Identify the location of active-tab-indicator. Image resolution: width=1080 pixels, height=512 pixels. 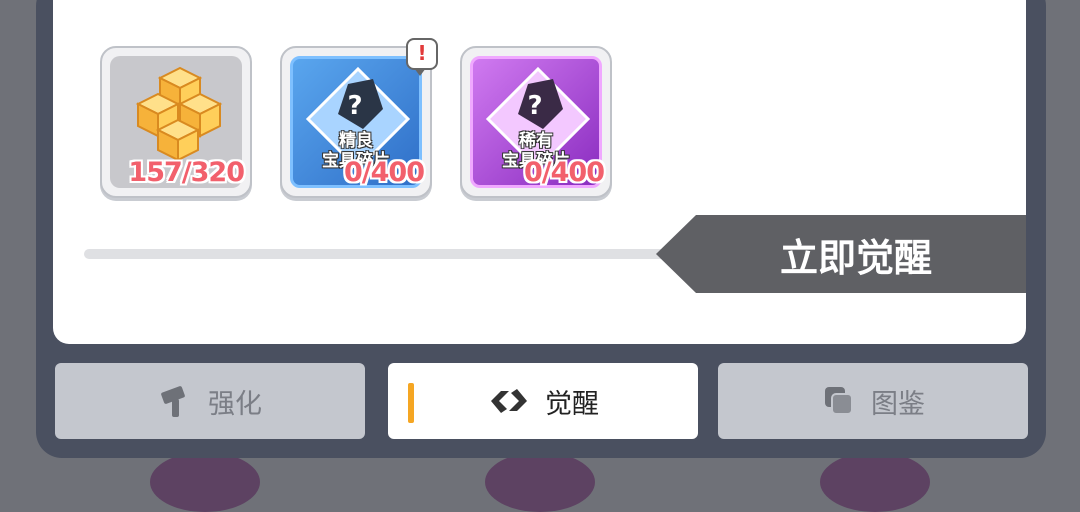
(411, 403).